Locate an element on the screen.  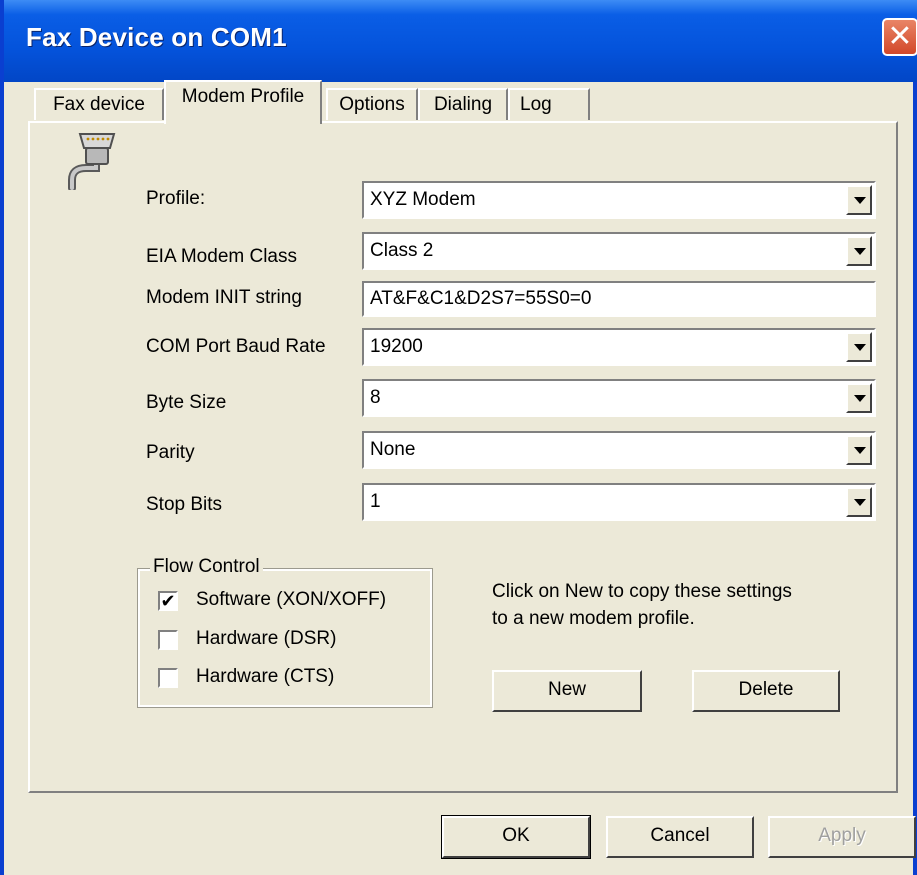
close-icon: ✕ is located at coordinates (900, 36).